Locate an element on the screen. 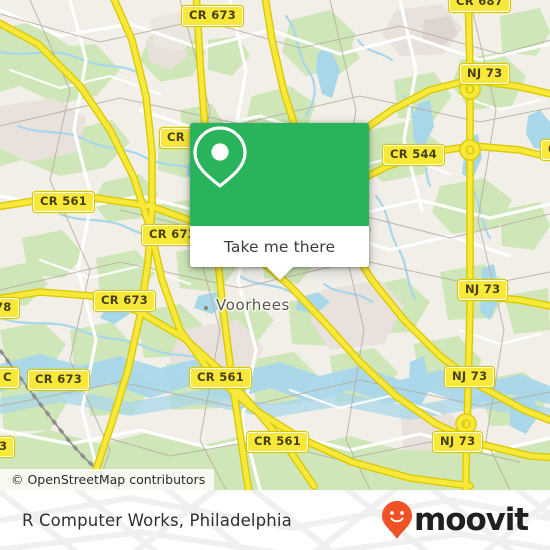  road-shield: CR 687 is located at coordinates (480, 6).